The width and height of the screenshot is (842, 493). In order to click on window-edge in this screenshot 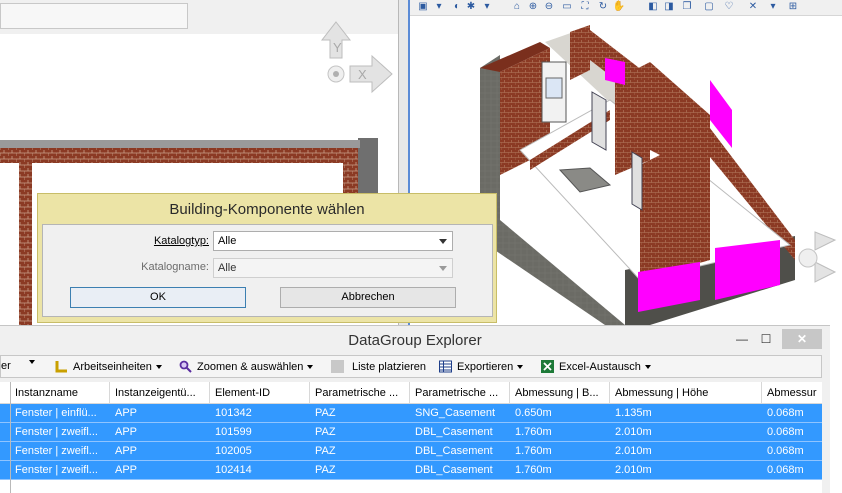, I will do `click(836, 409)`.